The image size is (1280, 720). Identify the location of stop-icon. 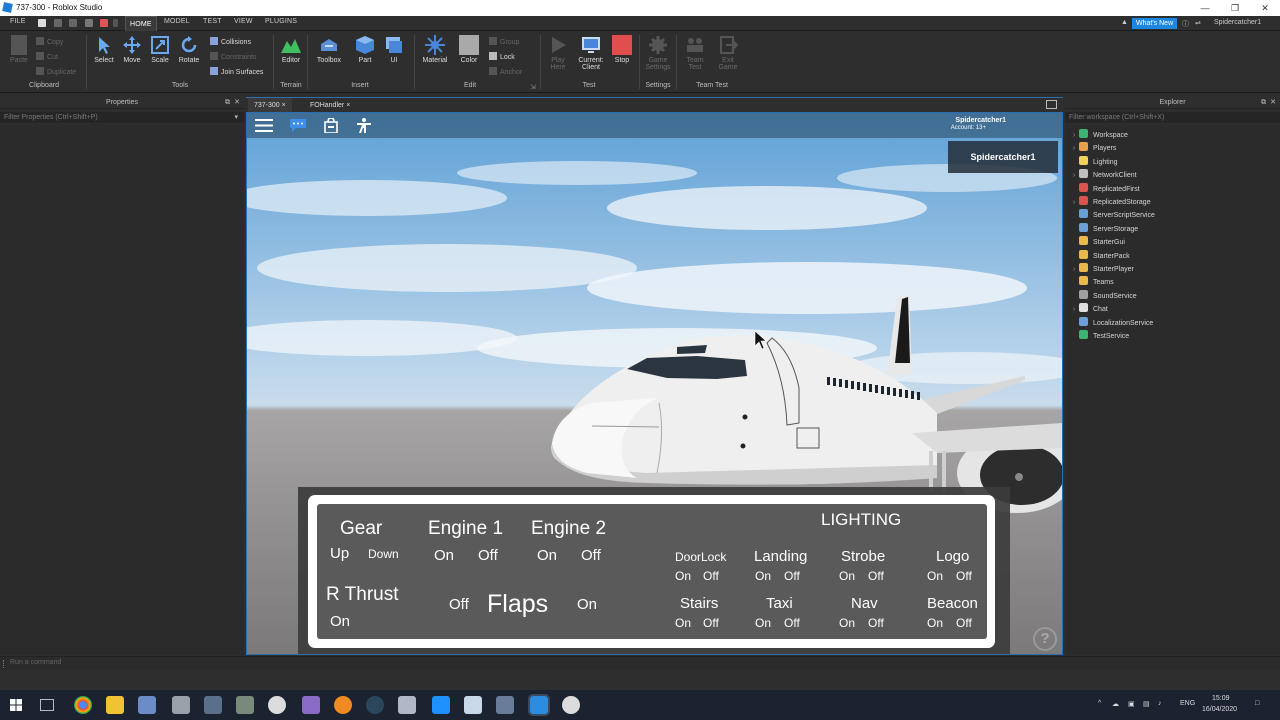
(104, 23).